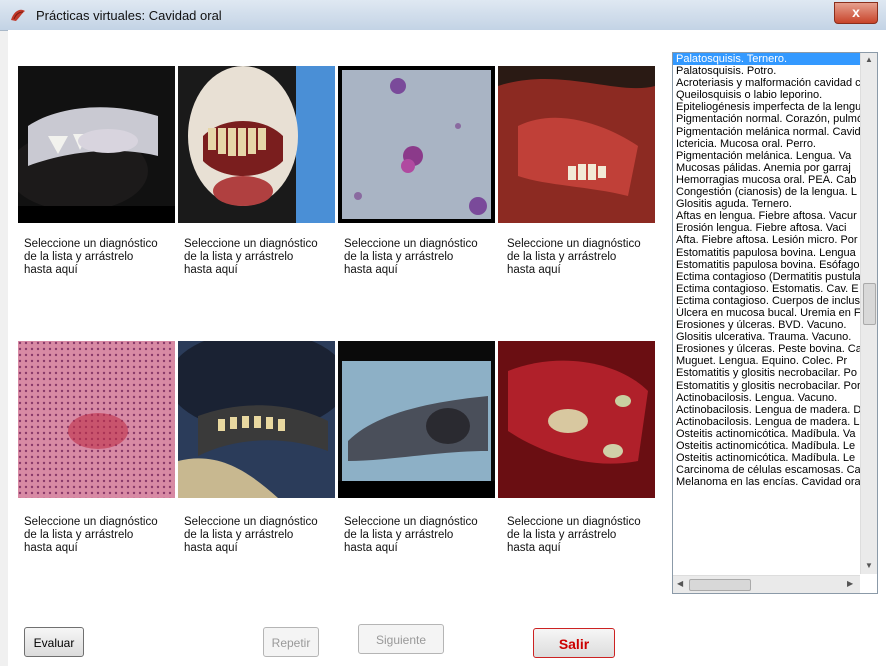 The height and width of the screenshot is (666, 886). I want to click on diagnosis-list-item: Palatosquisis. Ternero., so click(766, 59).